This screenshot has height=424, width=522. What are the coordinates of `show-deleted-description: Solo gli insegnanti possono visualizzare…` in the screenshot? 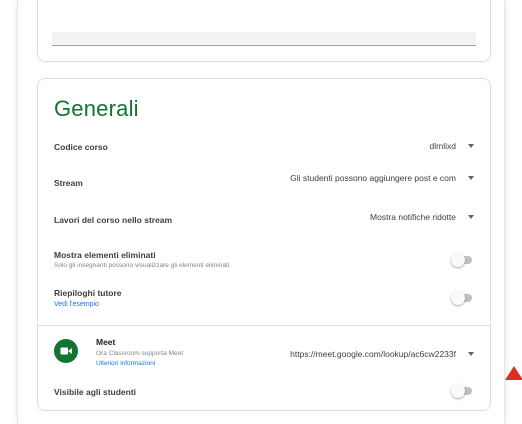 It's located at (143, 265).